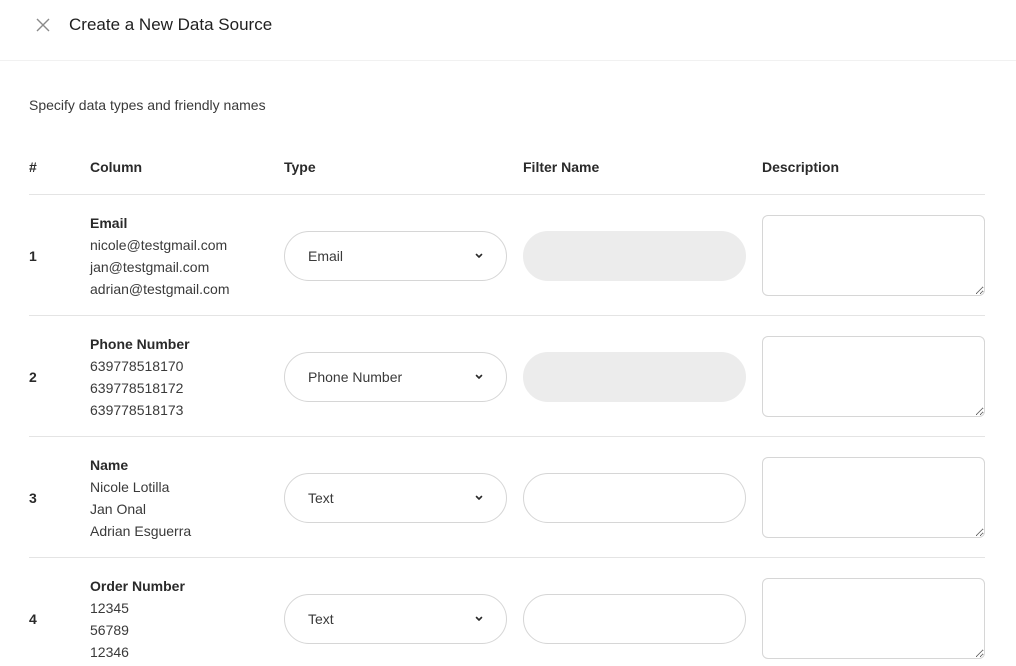 The image size is (1016, 666). What do you see at coordinates (150, 267) in the screenshot?
I see `sample-value: jan@testgmail.com` at bounding box center [150, 267].